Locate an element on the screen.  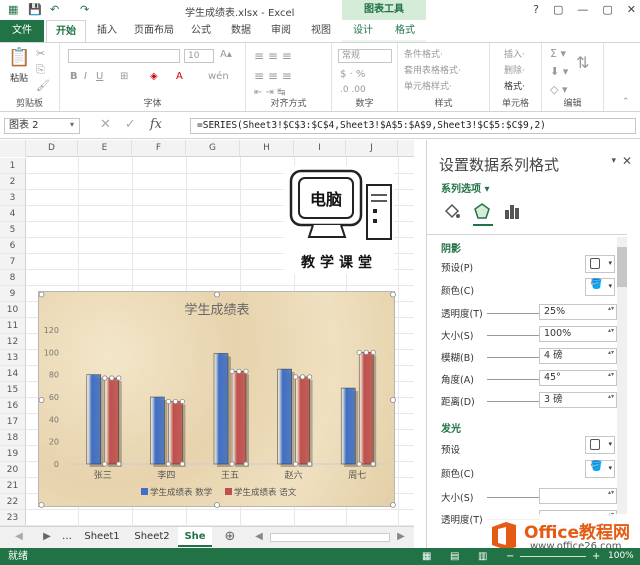
phonetic-icon: wén is located at coordinates (218, 76).